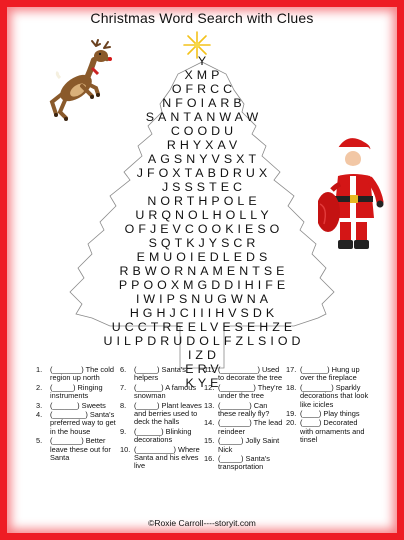 Image resolution: width=404 pixels, height=540 pixels. Describe the element at coordinates (165, 391) in the screenshot. I see `clue-text: (______) A famous snowman` at that location.